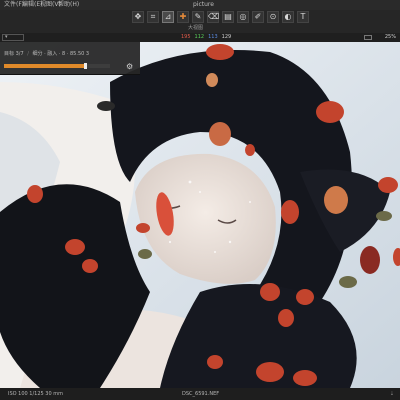  What do you see at coordinates (138, 17) in the screenshot?
I see `pan-icon: ✥` at bounding box center [138, 17].